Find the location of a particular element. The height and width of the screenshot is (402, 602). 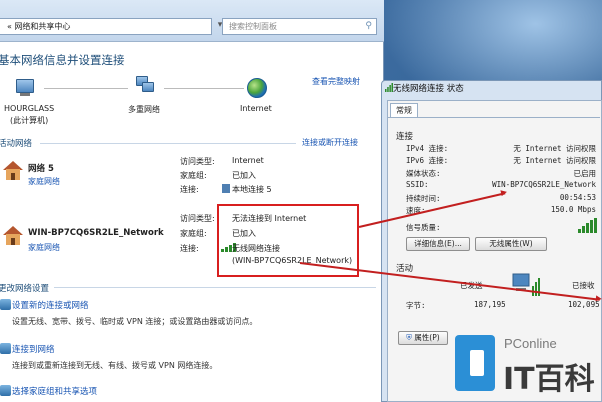

search-placeholder: 搜索控制面板 is located at coordinates (253, 26).